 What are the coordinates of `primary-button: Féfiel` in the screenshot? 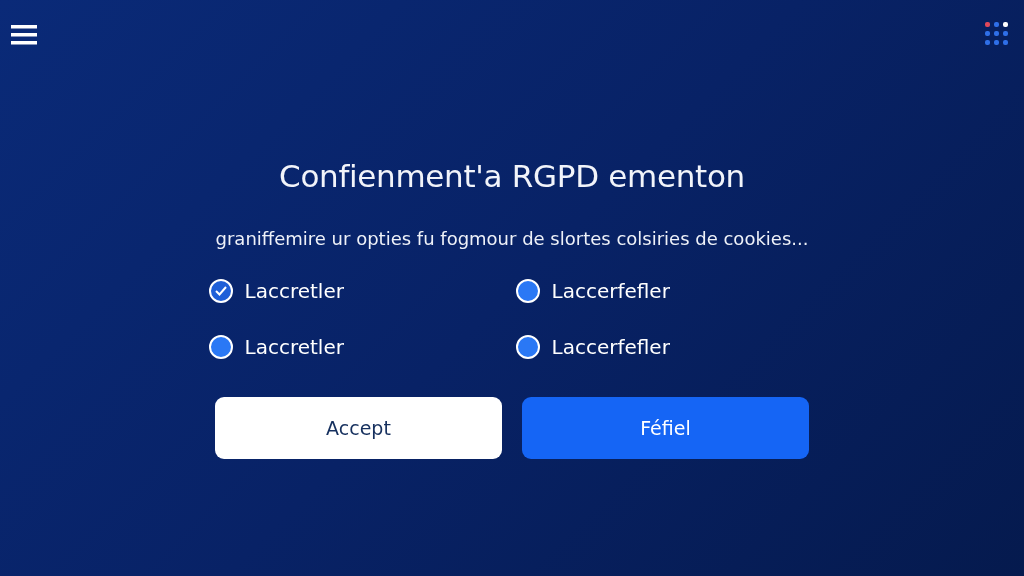 It's located at (665, 428).